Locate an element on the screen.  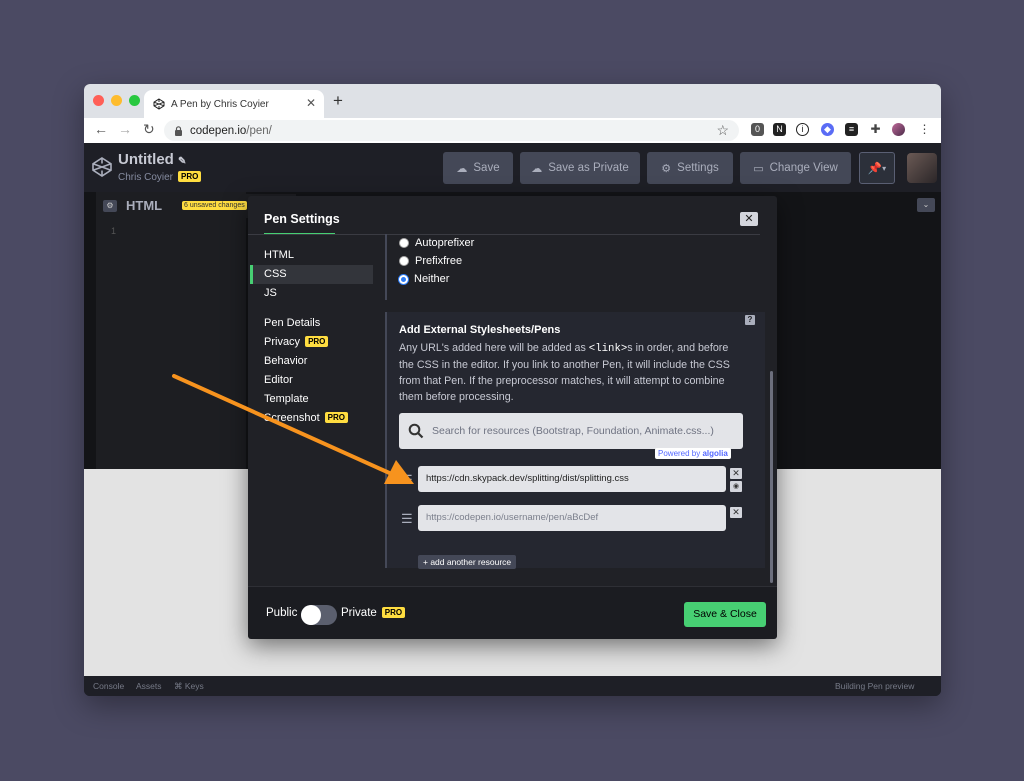
sidebar-item-editor: Editor is located at coordinates (278, 380).